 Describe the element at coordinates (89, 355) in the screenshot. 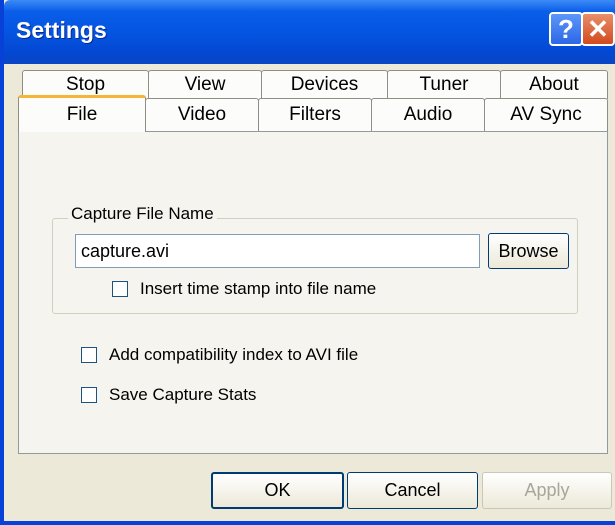

I see `compat-index-checkbox` at that location.